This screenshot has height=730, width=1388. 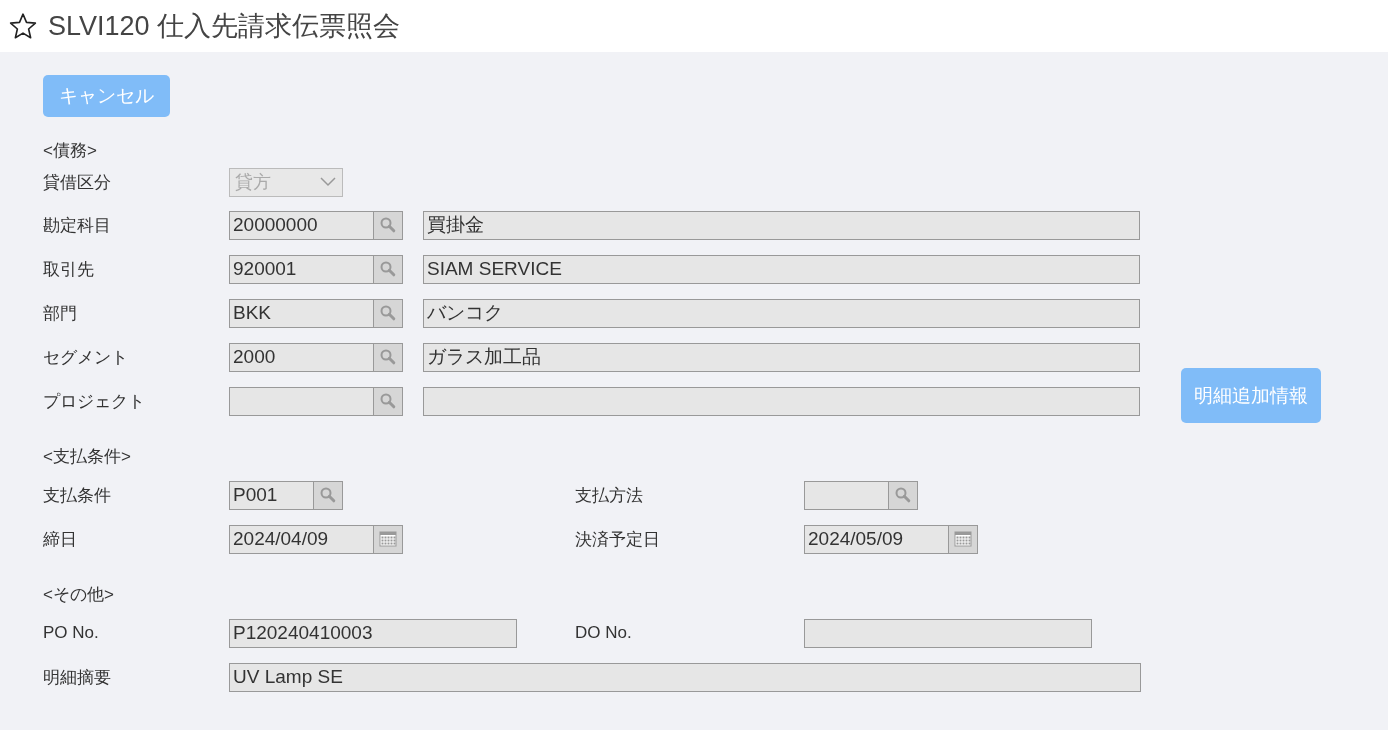 I want to click on field-label: 支払方法, so click(x=609, y=495).